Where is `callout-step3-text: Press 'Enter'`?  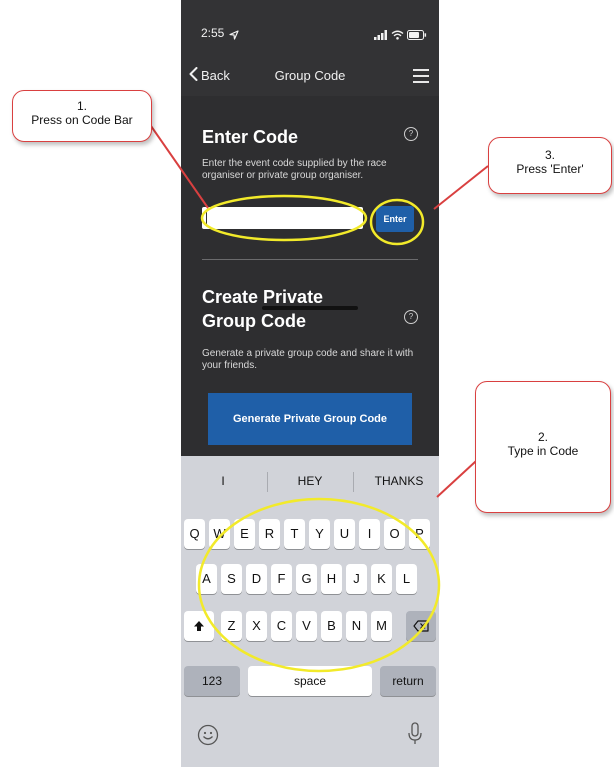
callout-step3-text: Press 'Enter' is located at coordinates (550, 169).